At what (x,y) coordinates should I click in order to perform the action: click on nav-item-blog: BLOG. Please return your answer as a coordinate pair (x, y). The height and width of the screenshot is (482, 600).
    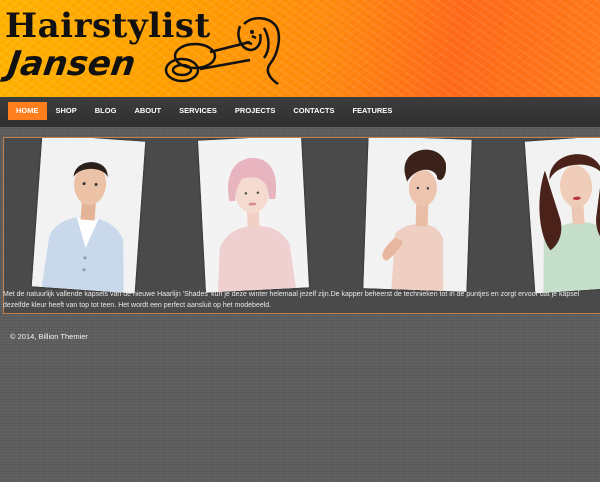
    Looking at the image, I should click on (106, 111).